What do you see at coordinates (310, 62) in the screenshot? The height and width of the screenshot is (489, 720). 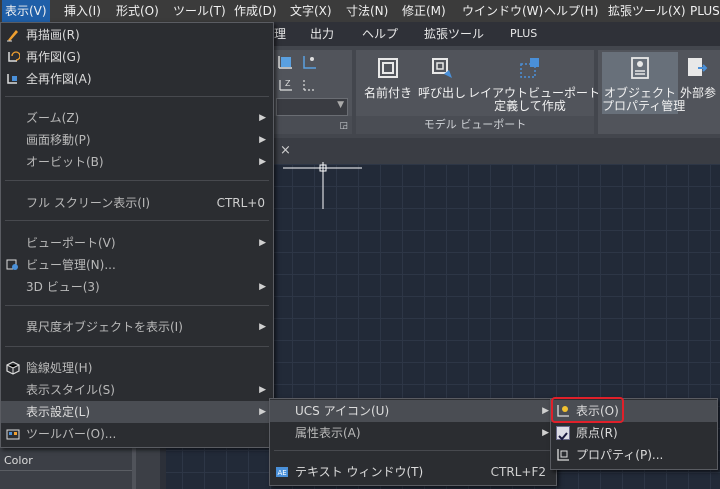 I see `ucs-origin-icon` at bounding box center [310, 62].